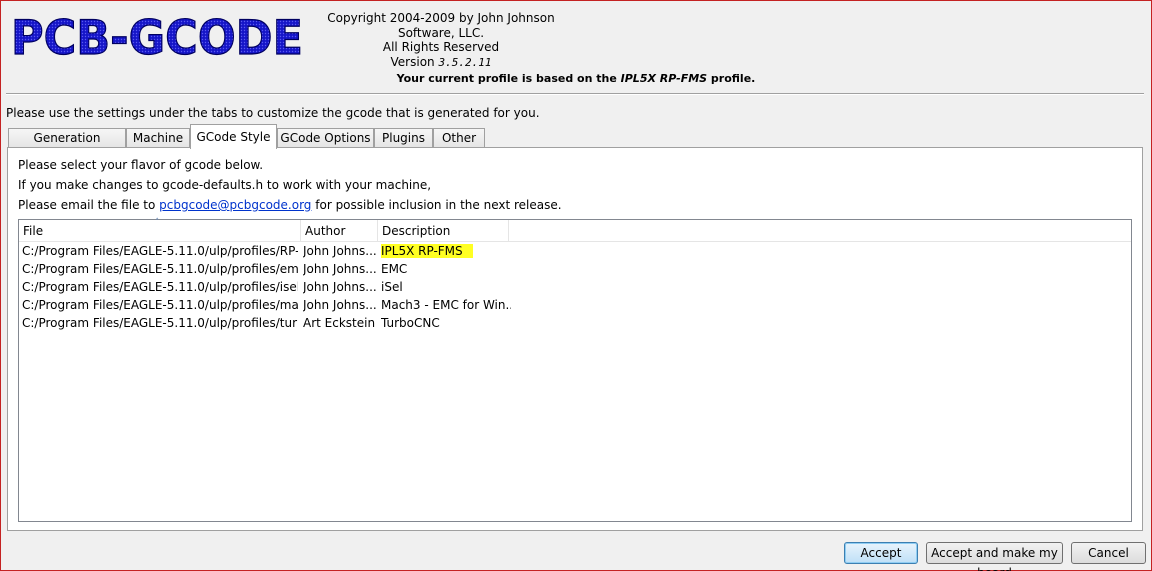 This screenshot has width=1152, height=571. Describe the element at coordinates (394, 269) in the screenshot. I see `description-cell-text: EMC` at that location.